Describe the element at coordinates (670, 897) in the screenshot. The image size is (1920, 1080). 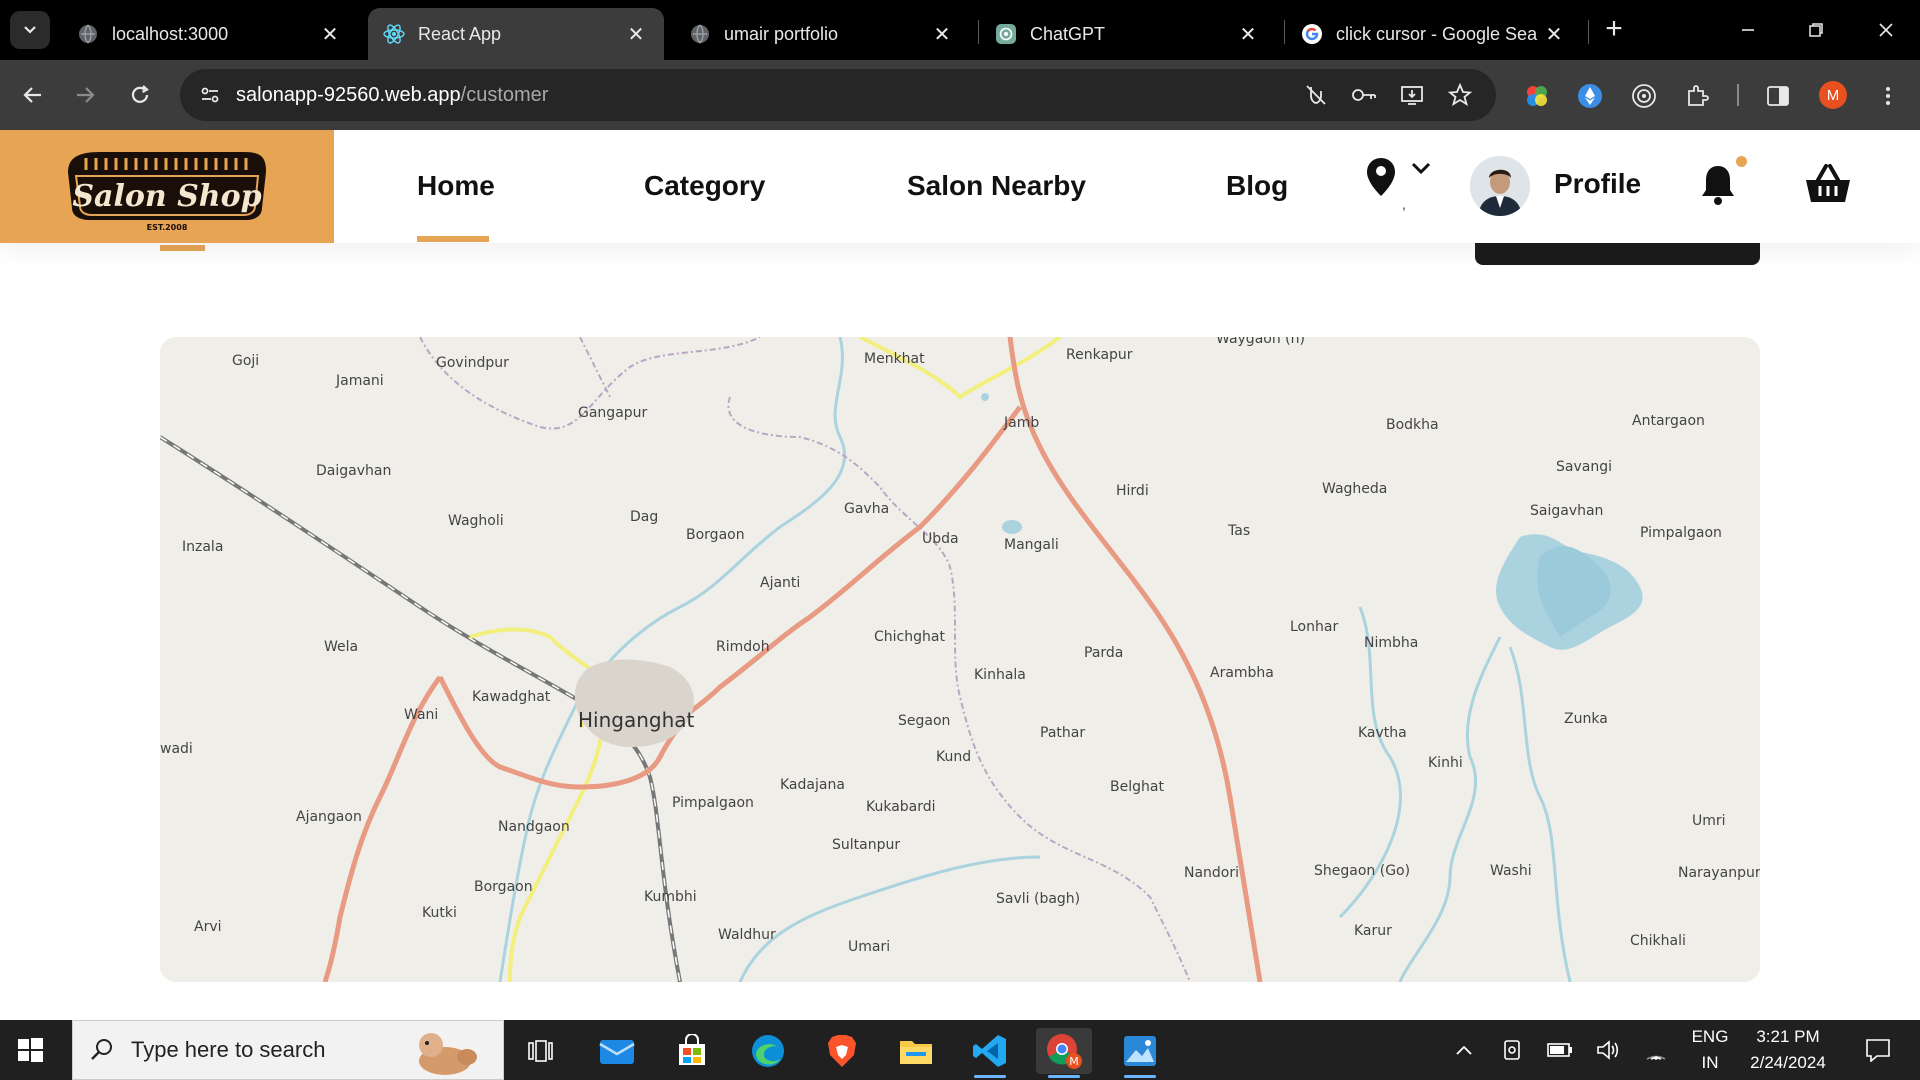
I see `map-label: Kumbhi` at that location.